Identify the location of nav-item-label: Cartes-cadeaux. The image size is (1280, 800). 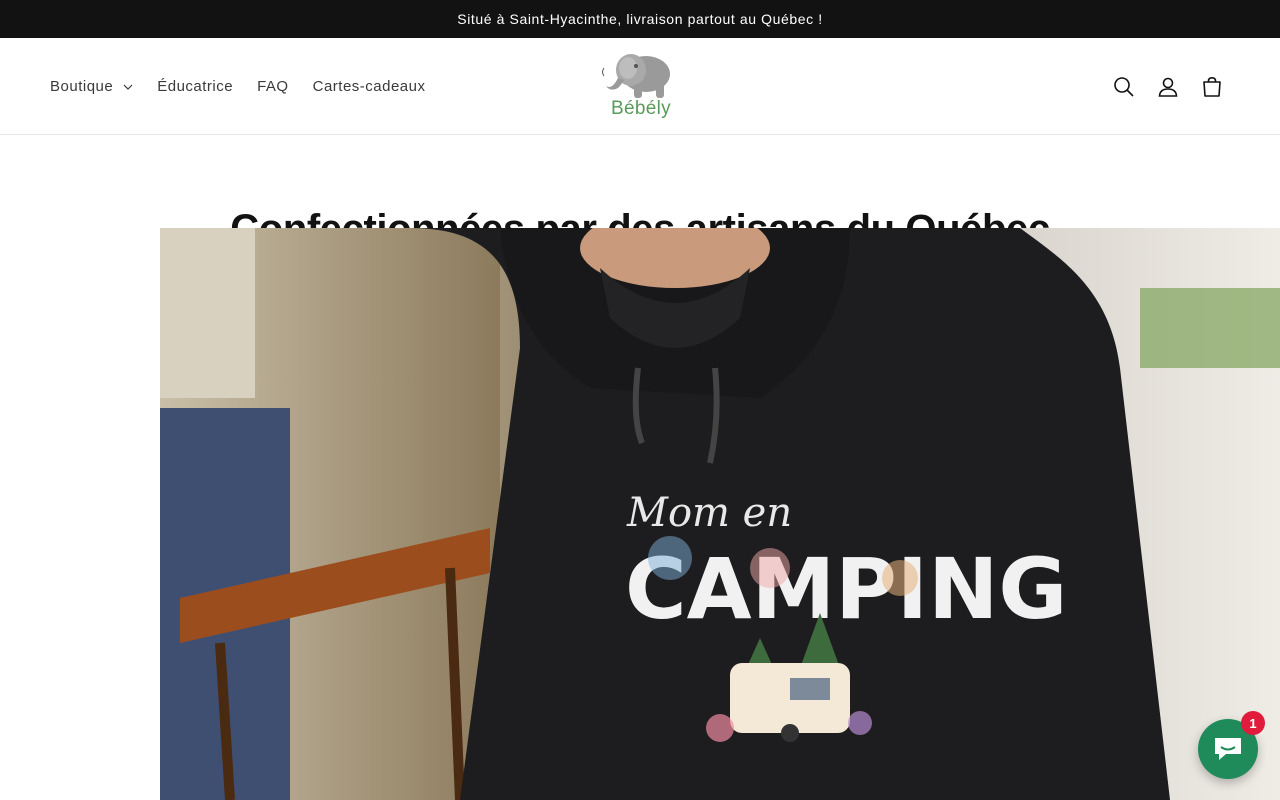
(369, 86).